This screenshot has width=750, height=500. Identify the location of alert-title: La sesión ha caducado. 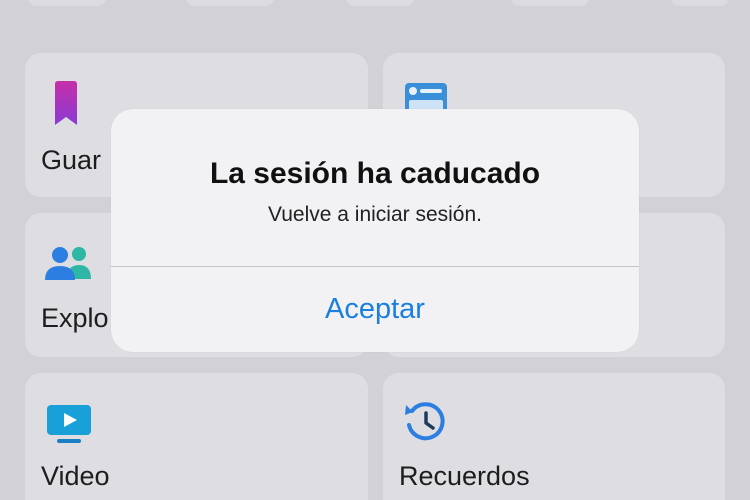
(375, 173).